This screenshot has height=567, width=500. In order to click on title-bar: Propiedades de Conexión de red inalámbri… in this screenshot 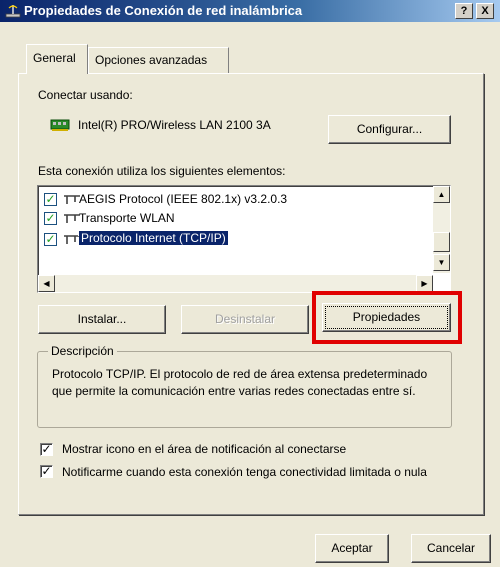, I will do `click(250, 11)`.